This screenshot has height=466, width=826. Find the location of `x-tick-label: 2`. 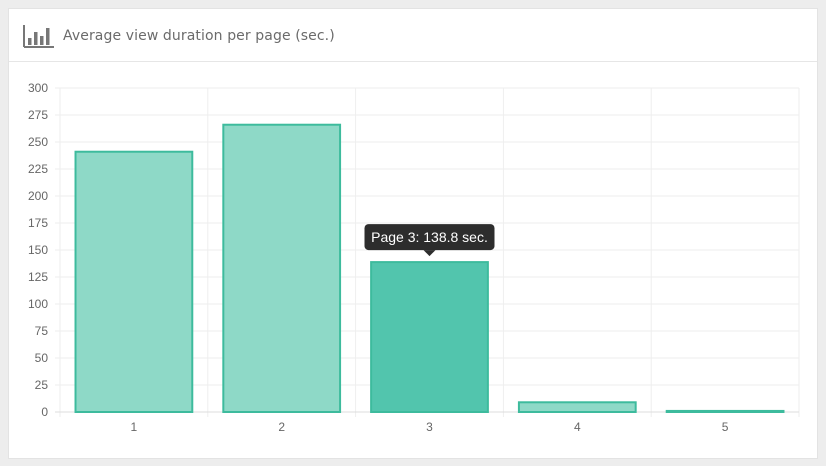

x-tick-label: 2 is located at coordinates (281, 427).